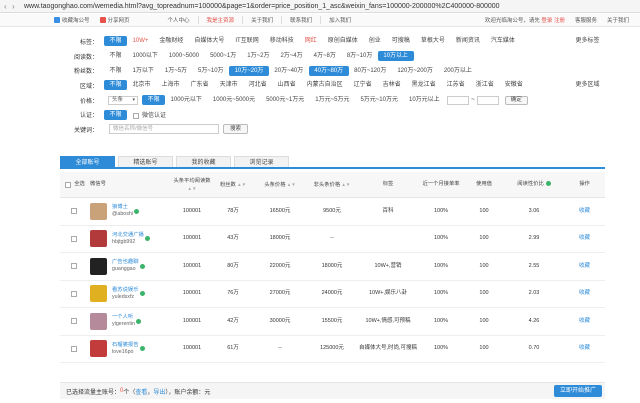 The height and width of the screenshot is (403, 640). Describe the element at coordinates (125, 290) in the screenshot. I see `account-name: 看苏说娱乐` at that location.